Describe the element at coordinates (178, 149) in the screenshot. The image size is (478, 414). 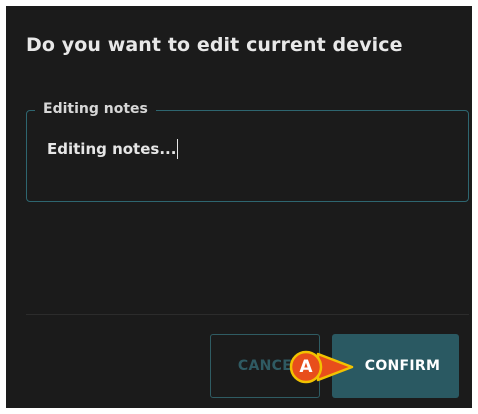
I see `text-caret` at that location.